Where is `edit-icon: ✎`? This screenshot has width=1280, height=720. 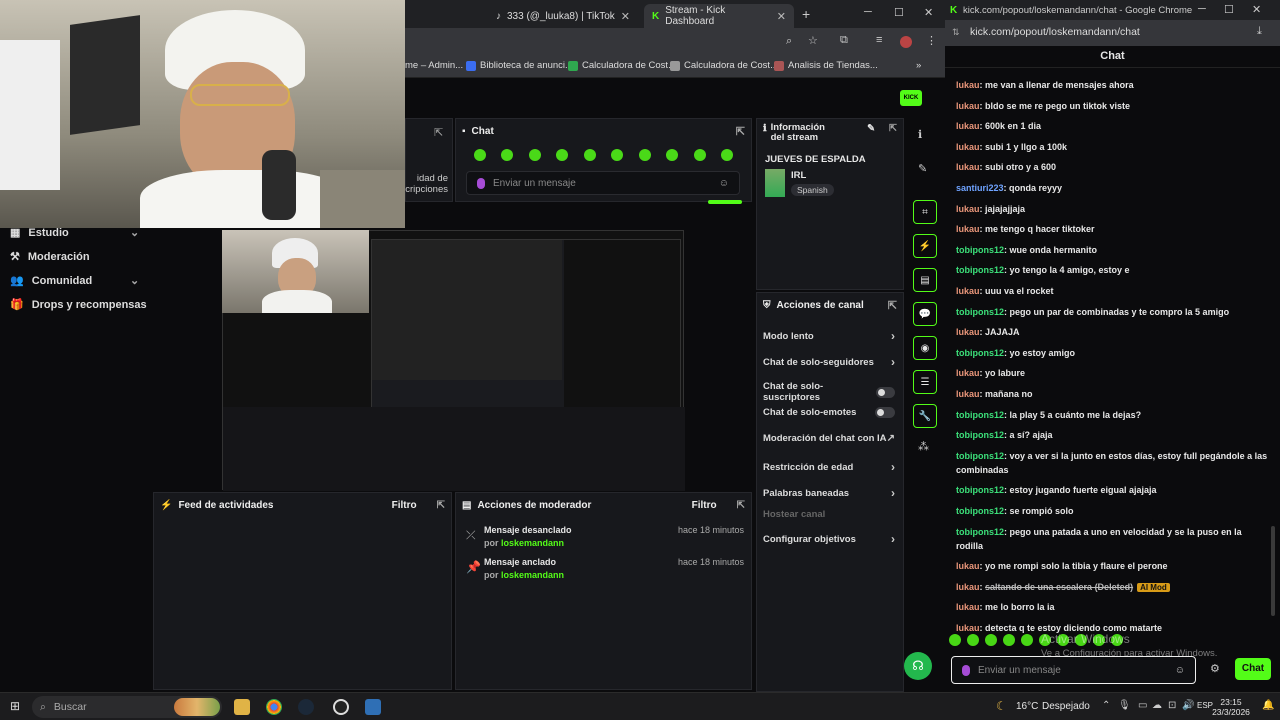
edit-icon: ✎ is located at coordinates (871, 128).